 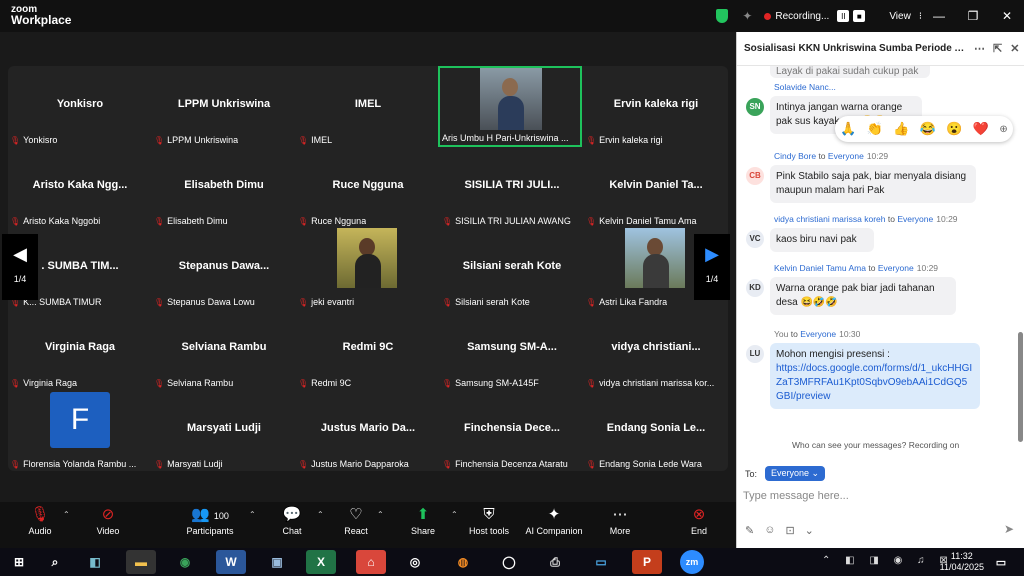 What do you see at coordinates (423, 525) in the screenshot?
I see `share-button: ⬆ Share` at bounding box center [423, 525].